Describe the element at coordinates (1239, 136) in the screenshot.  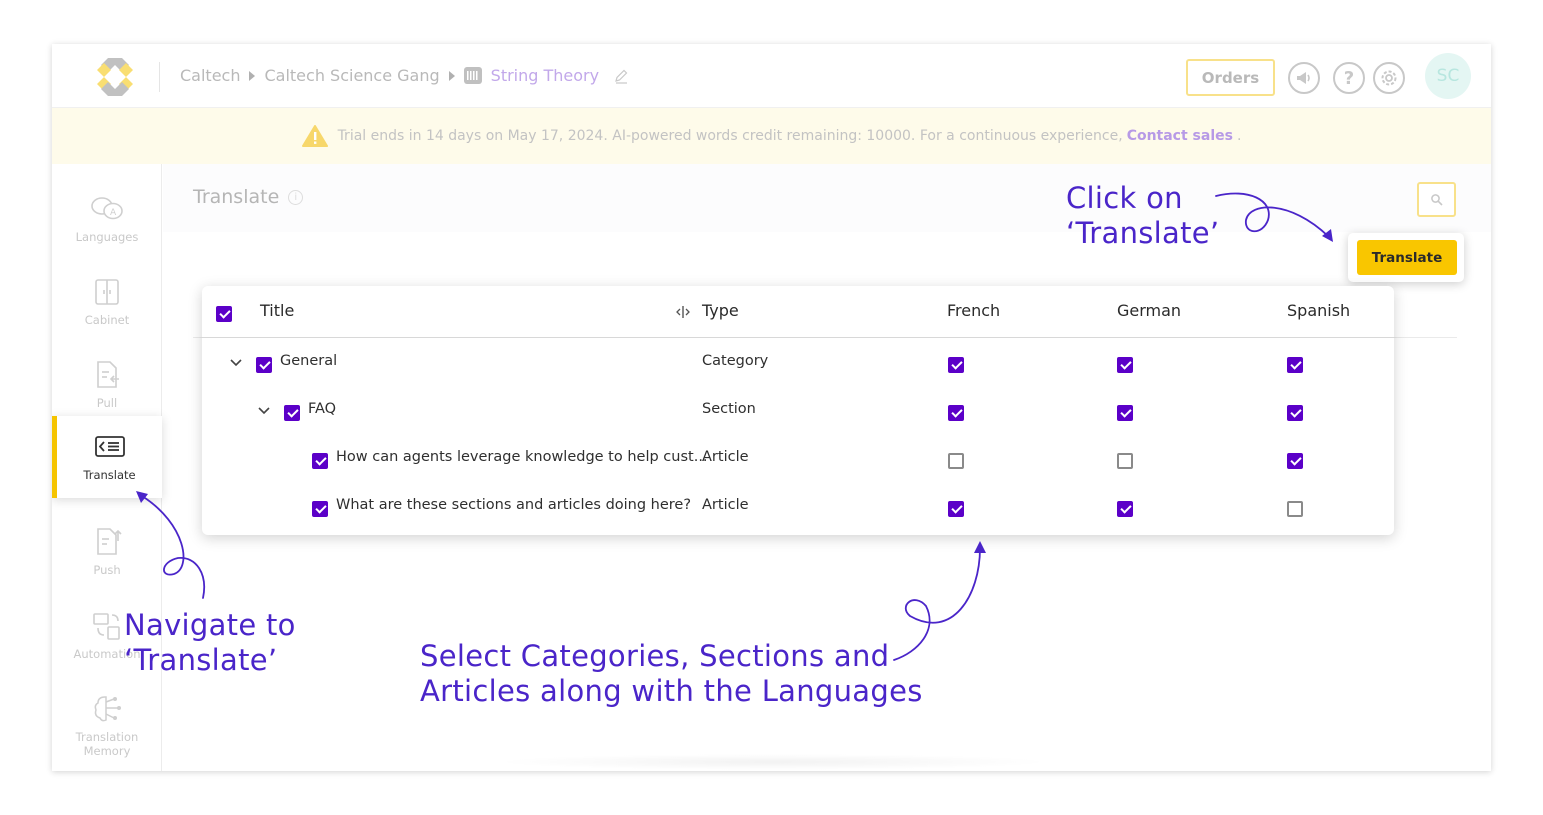
I see `banner-suffix: .` at that location.